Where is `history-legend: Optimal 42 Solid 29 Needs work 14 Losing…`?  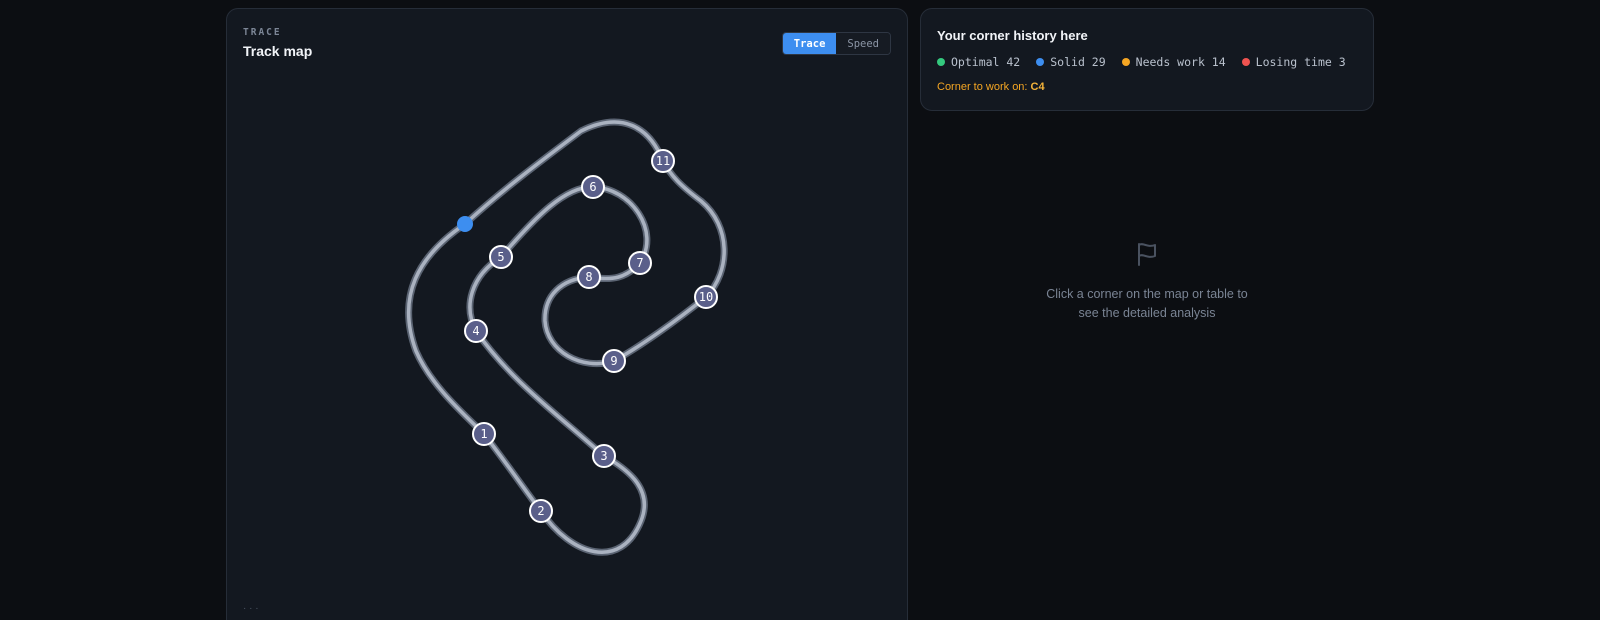
history-legend: Optimal 42 Solid 29 Needs work 14 Losing… is located at coordinates (1141, 62).